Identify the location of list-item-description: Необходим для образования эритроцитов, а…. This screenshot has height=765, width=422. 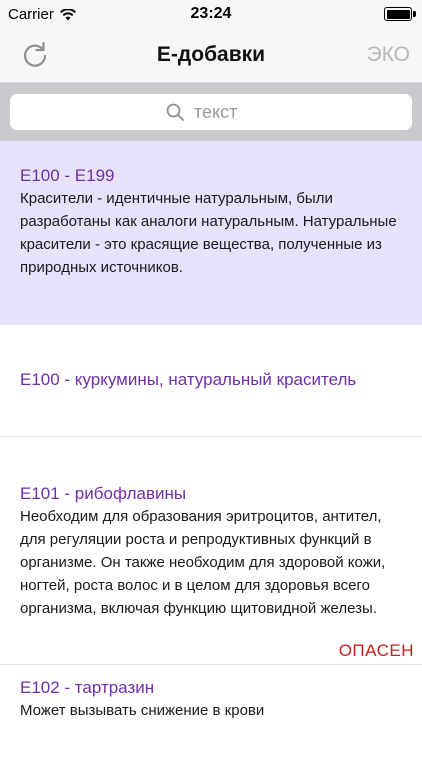
(203, 562).